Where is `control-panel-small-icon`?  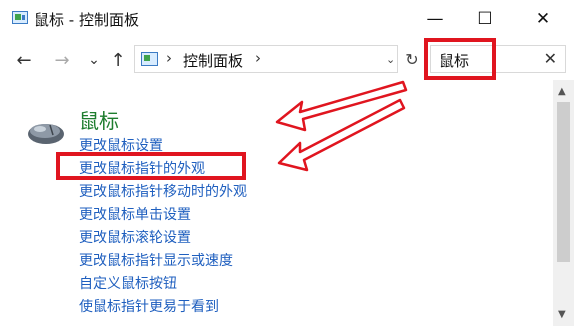 control-panel-small-icon is located at coordinates (149, 59).